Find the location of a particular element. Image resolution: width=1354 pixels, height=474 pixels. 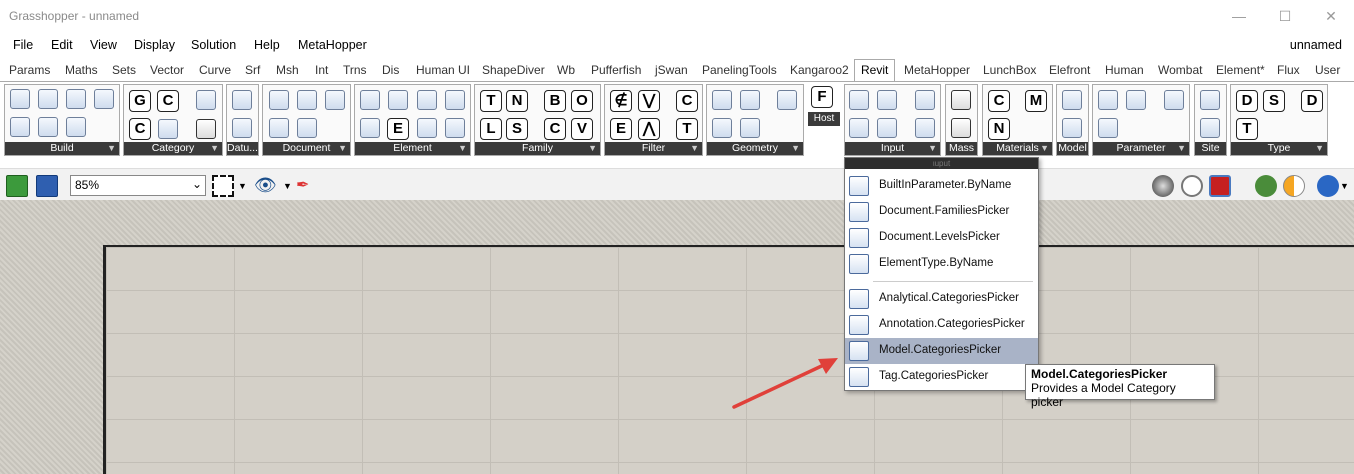

tab-sets: Sets is located at coordinates (124, 70).